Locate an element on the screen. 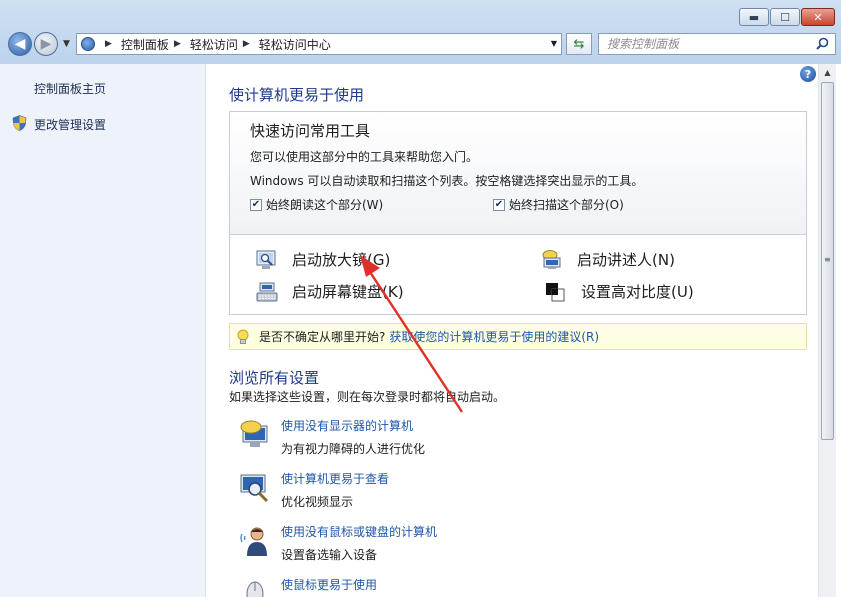 Image resolution: width=841 pixels, height=597 pixels. navigation-bar: ◀ ▶ ▼ ▶ 控制面板 ▶ 轻松访问 ▶ 轻松访问中心 ▼ ⇆ is located at coordinates (421, 45).